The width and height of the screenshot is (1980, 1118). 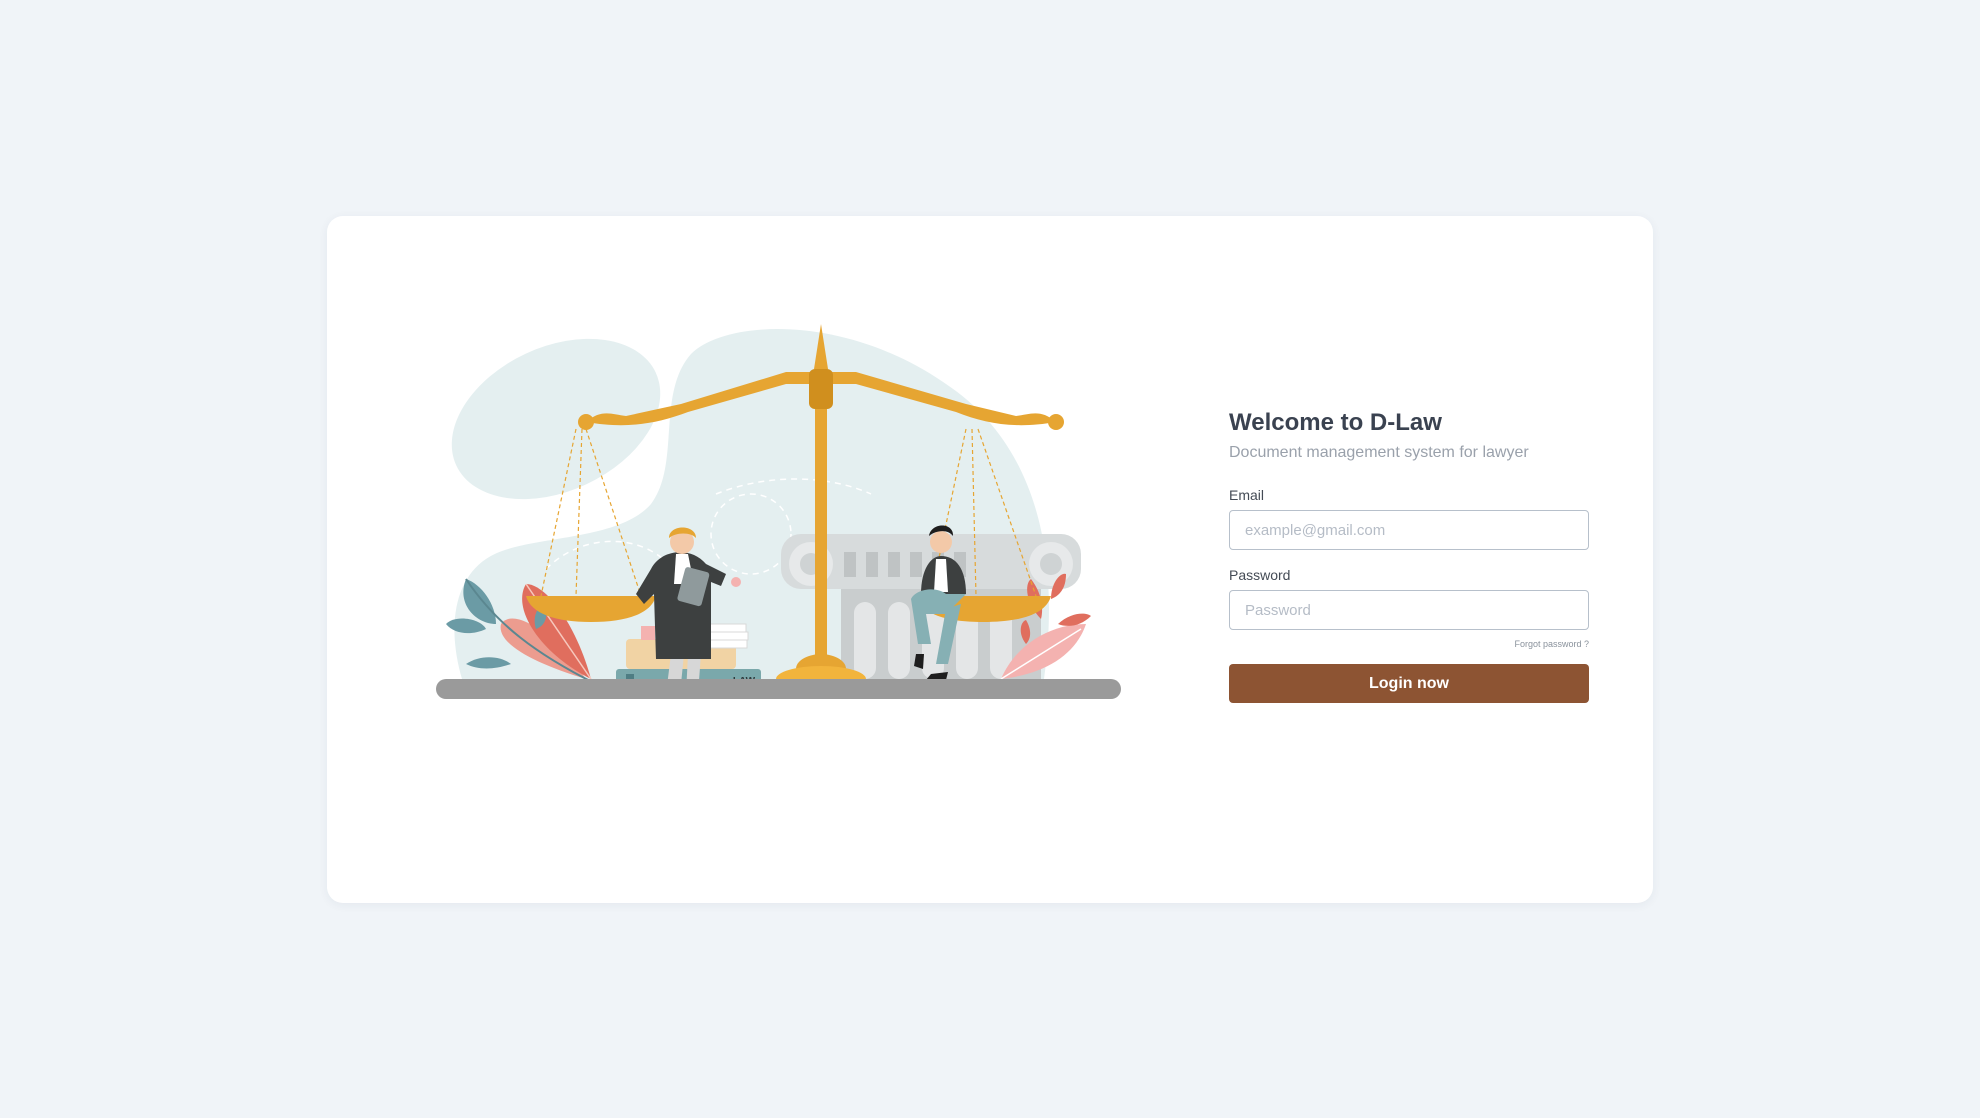 I want to click on password-label: Password, so click(x=1260, y=575).